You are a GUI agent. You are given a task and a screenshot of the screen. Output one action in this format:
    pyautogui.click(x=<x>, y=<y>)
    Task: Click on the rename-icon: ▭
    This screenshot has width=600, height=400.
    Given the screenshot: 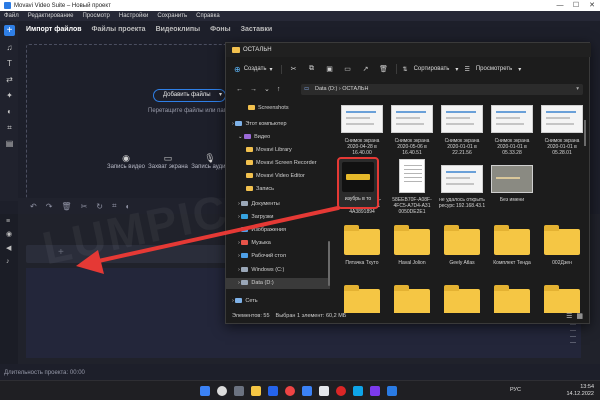 What is the action you would take?
    pyautogui.click(x=348, y=69)
    